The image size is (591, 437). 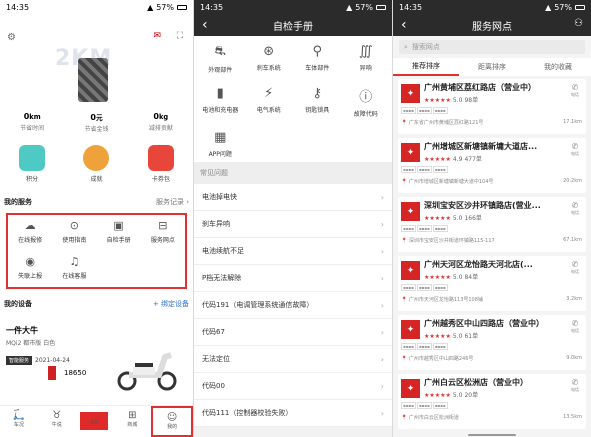 What do you see at coordinates (96, 370) in the screenshot?
I see `device-card: 一件大牛 MQi2 都市版 白色 智能服务 2021-04-24` at bounding box center [96, 370].